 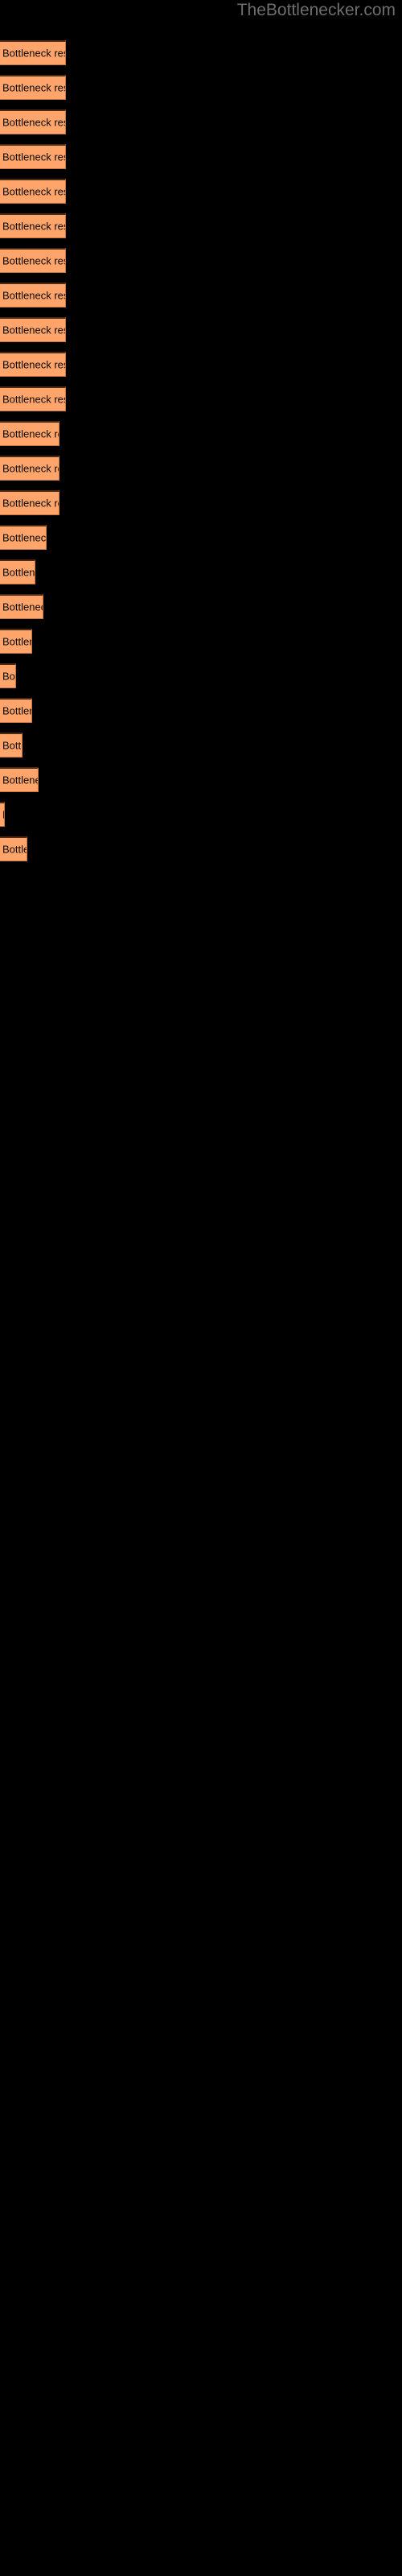 I want to click on bar-18: Bottleneck result, so click(x=16, y=641).